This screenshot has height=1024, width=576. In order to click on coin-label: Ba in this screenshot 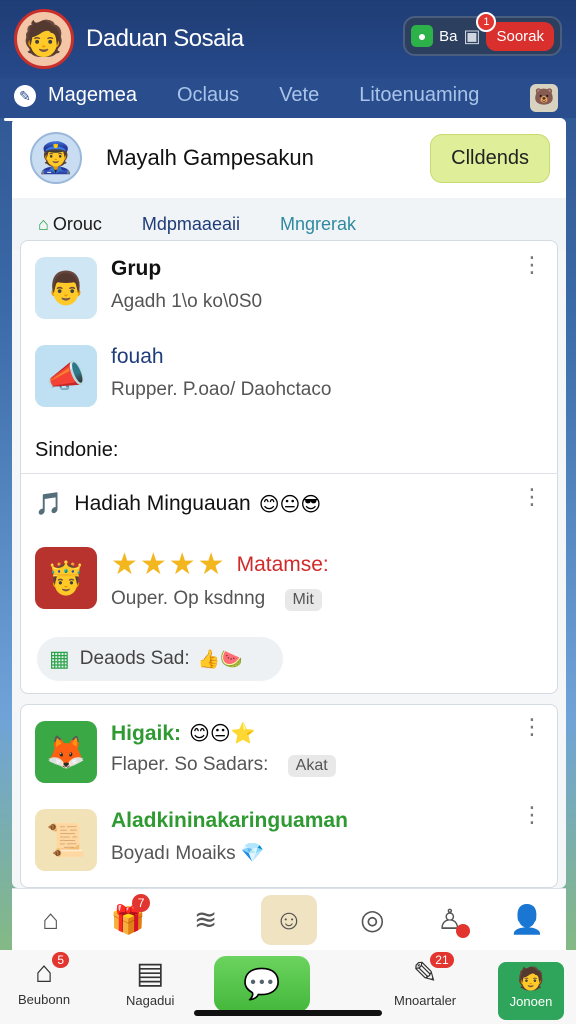, I will do `click(448, 36)`.